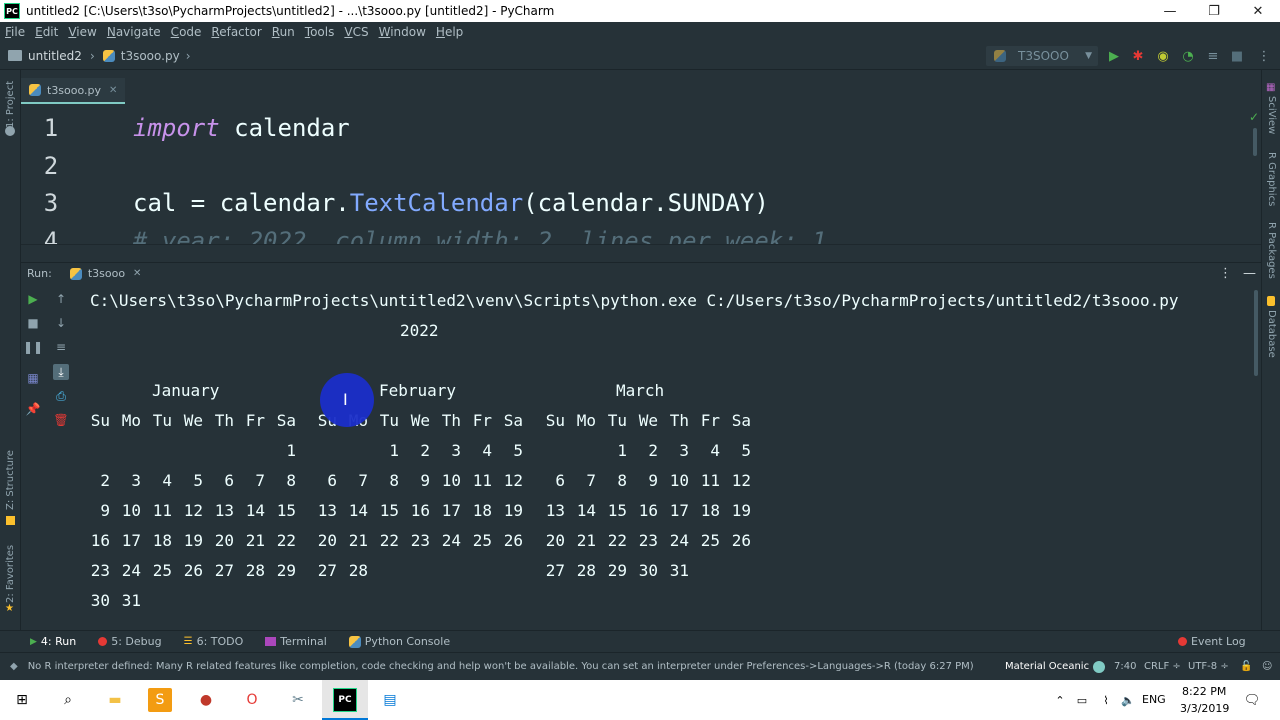 This screenshot has height=720, width=1280. Describe the element at coordinates (1204, 708) in the screenshot. I see `clock-date: 3/3/2019` at that location.